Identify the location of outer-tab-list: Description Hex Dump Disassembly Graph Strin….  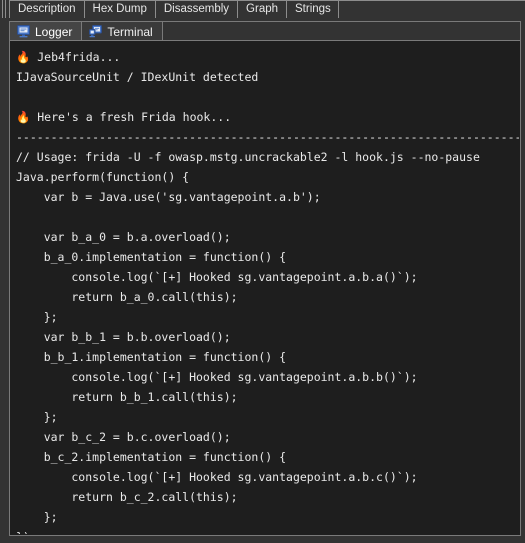
(267, 9).